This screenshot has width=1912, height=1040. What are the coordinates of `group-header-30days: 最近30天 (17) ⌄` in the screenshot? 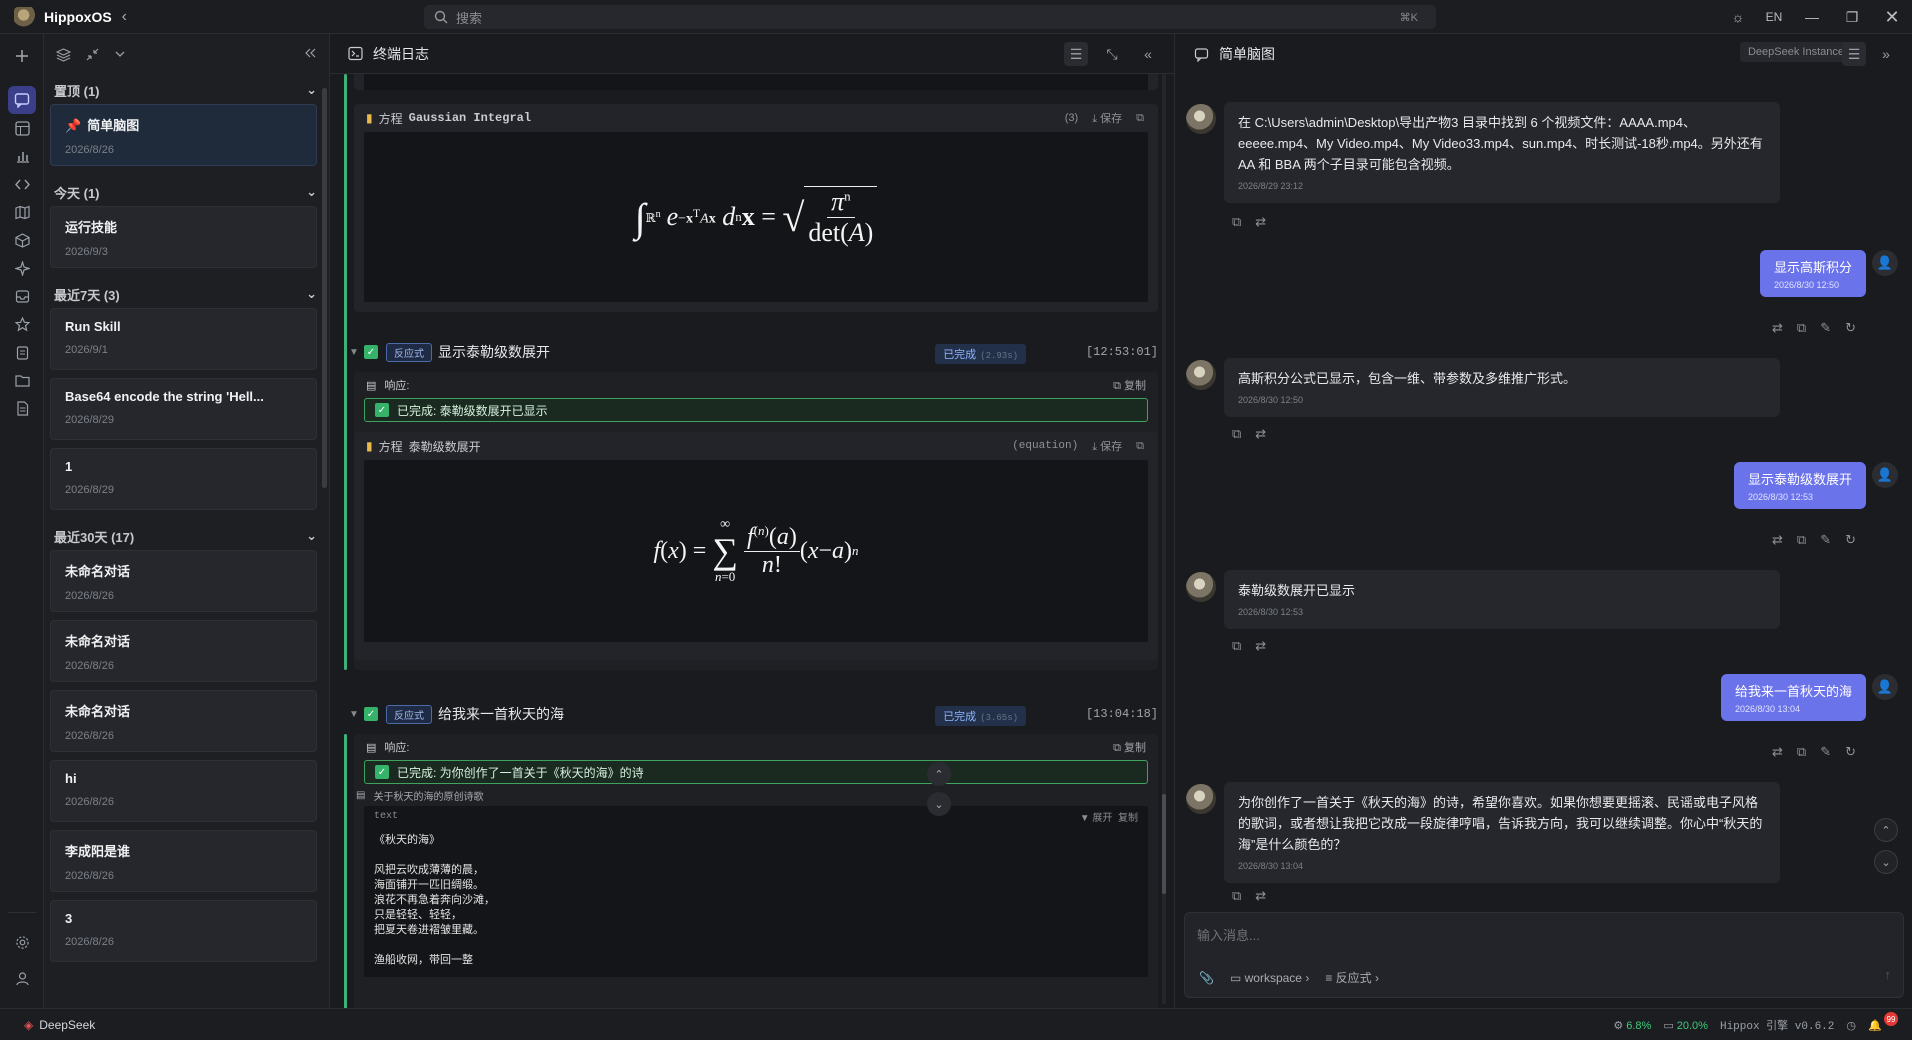 It's located at (186, 536).